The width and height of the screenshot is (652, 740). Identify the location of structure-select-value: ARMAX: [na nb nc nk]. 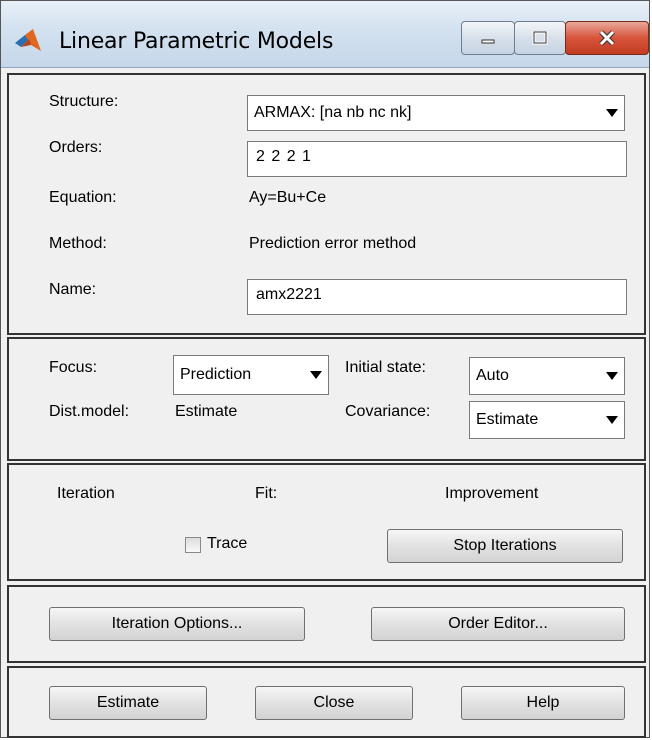
(333, 112).